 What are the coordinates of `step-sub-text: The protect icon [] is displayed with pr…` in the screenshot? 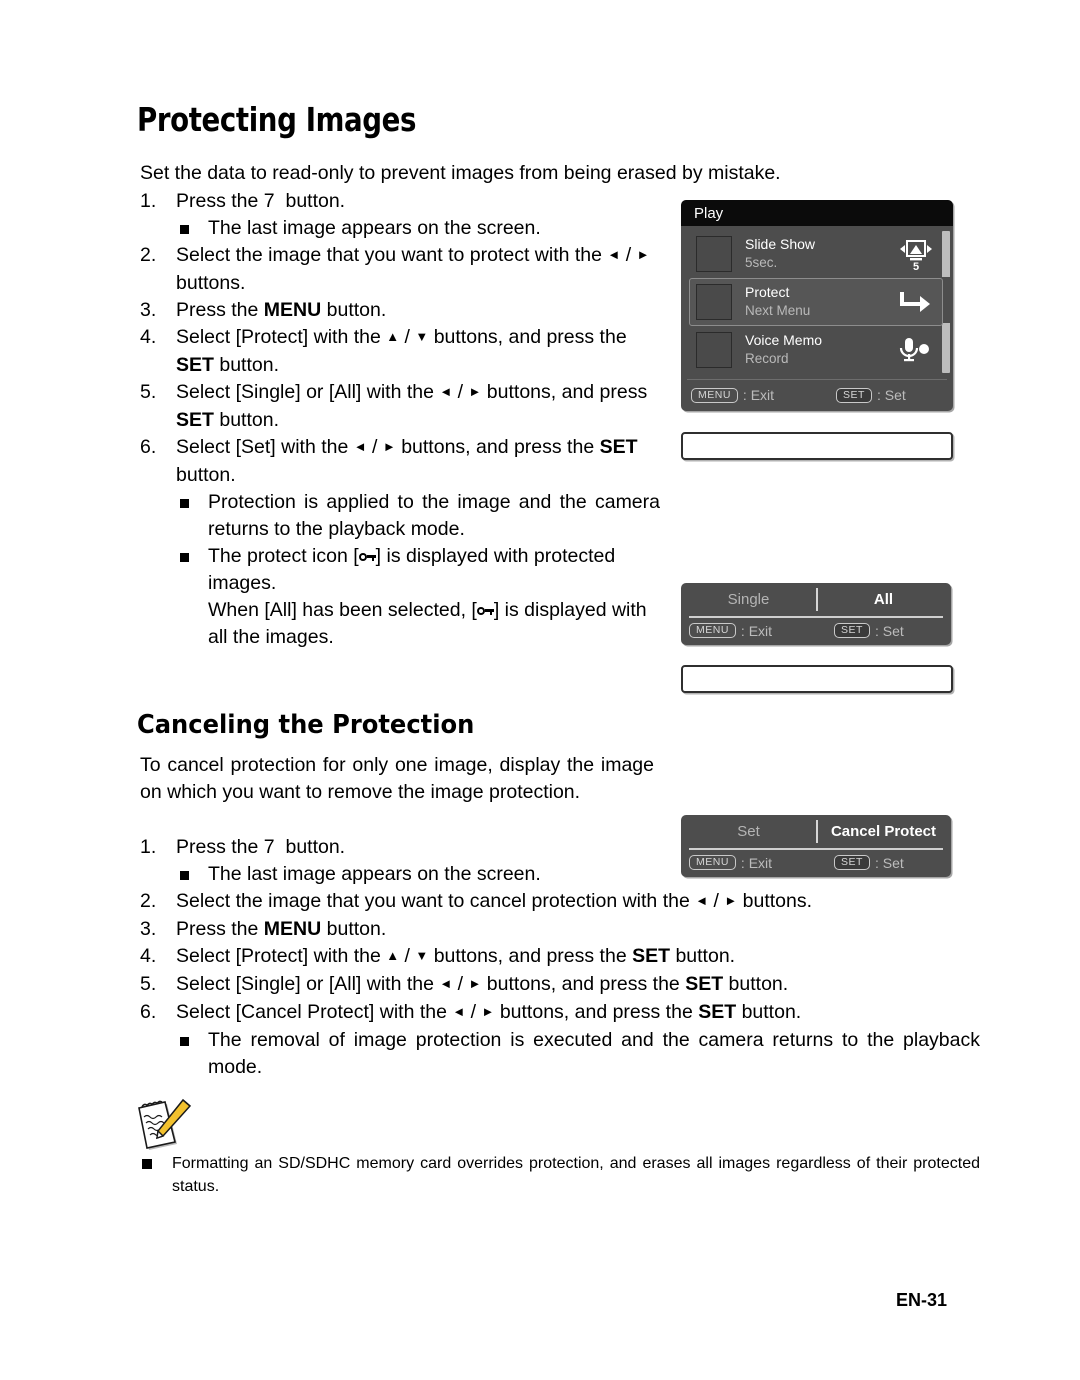 It's located at (427, 596).